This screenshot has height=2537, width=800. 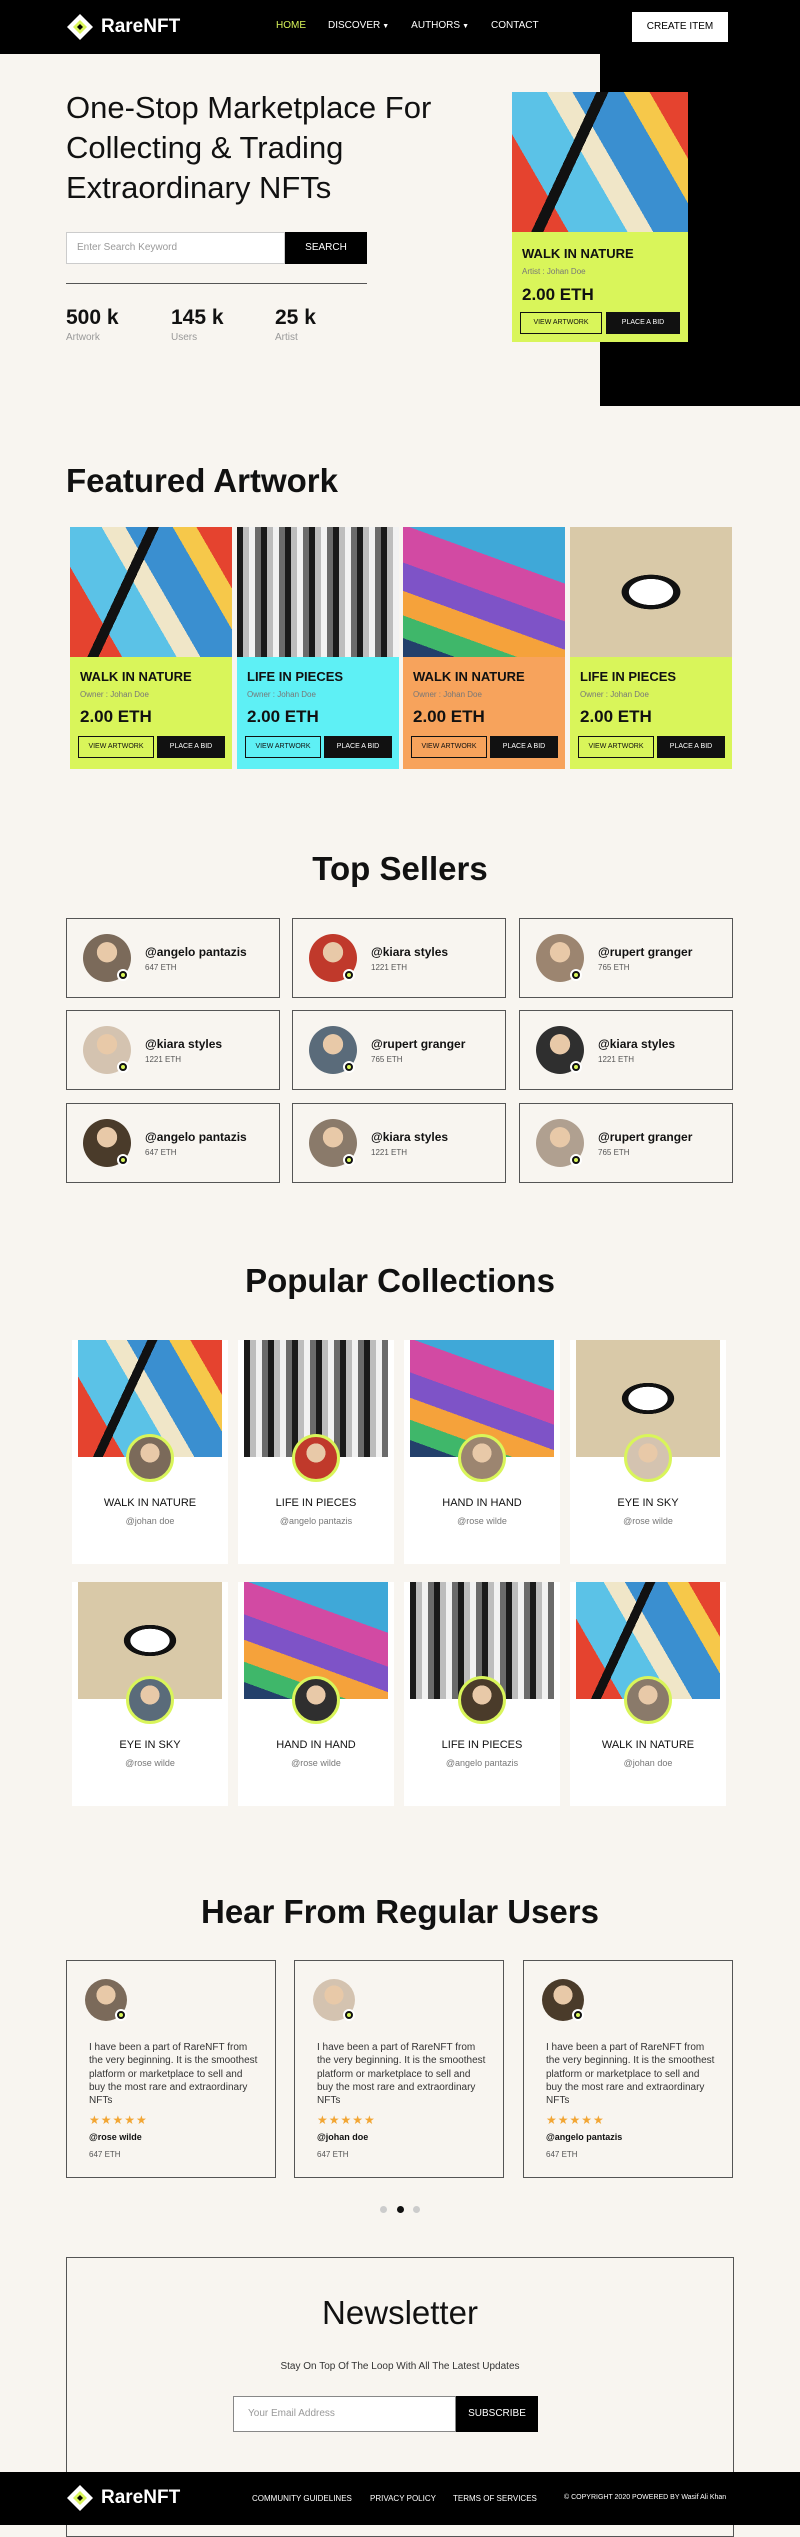 What do you see at coordinates (175, 248) in the screenshot?
I see `search-input: Enter Search Keyword` at bounding box center [175, 248].